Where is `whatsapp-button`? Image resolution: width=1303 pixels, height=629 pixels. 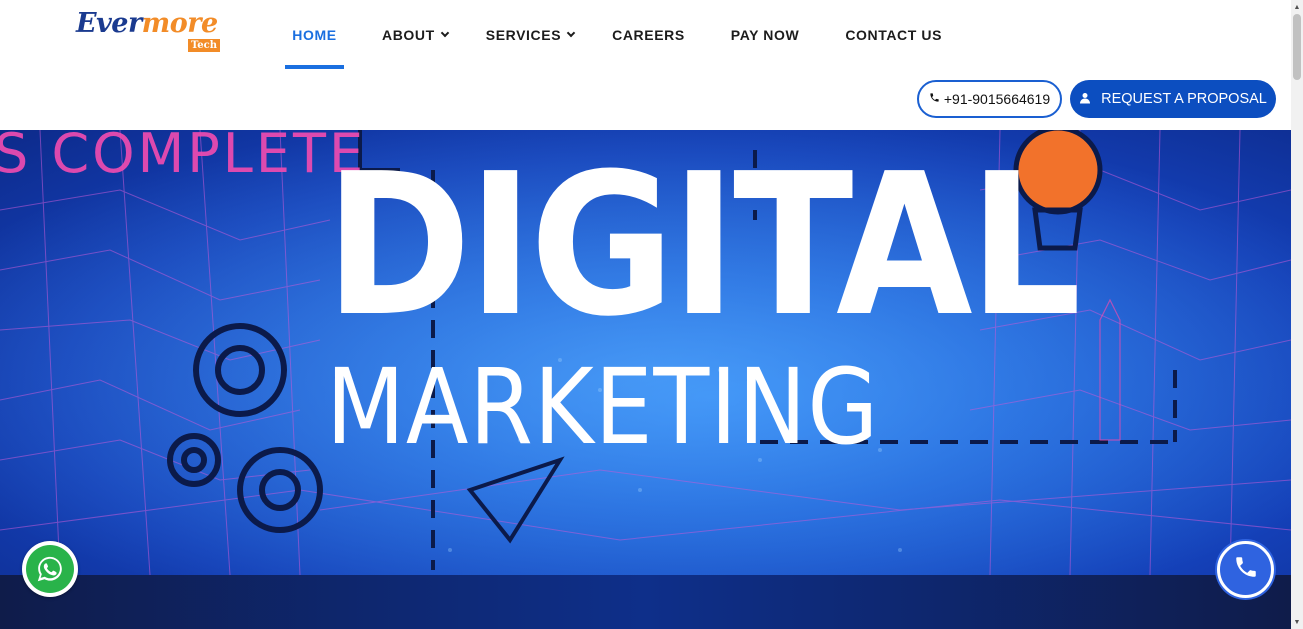 whatsapp-button is located at coordinates (50, 569).